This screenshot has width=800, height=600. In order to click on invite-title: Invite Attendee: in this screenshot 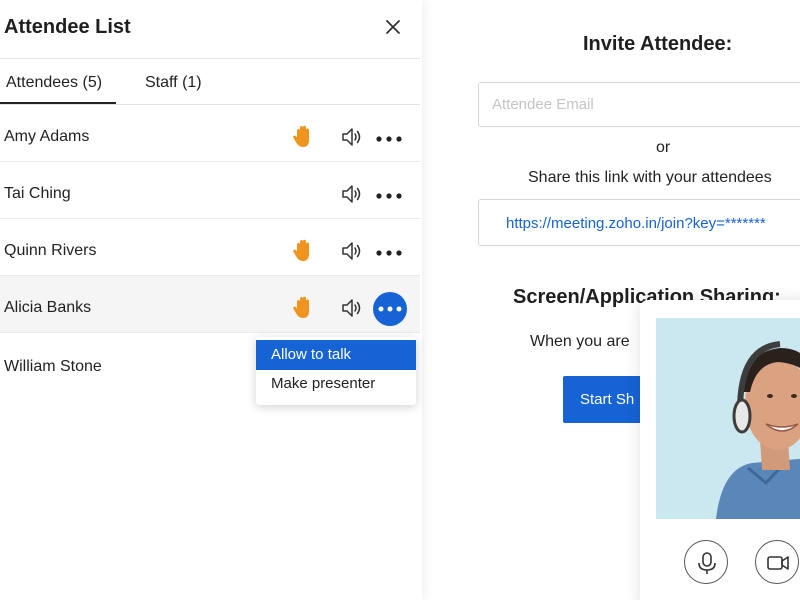, I will do `click(658, 44)`.